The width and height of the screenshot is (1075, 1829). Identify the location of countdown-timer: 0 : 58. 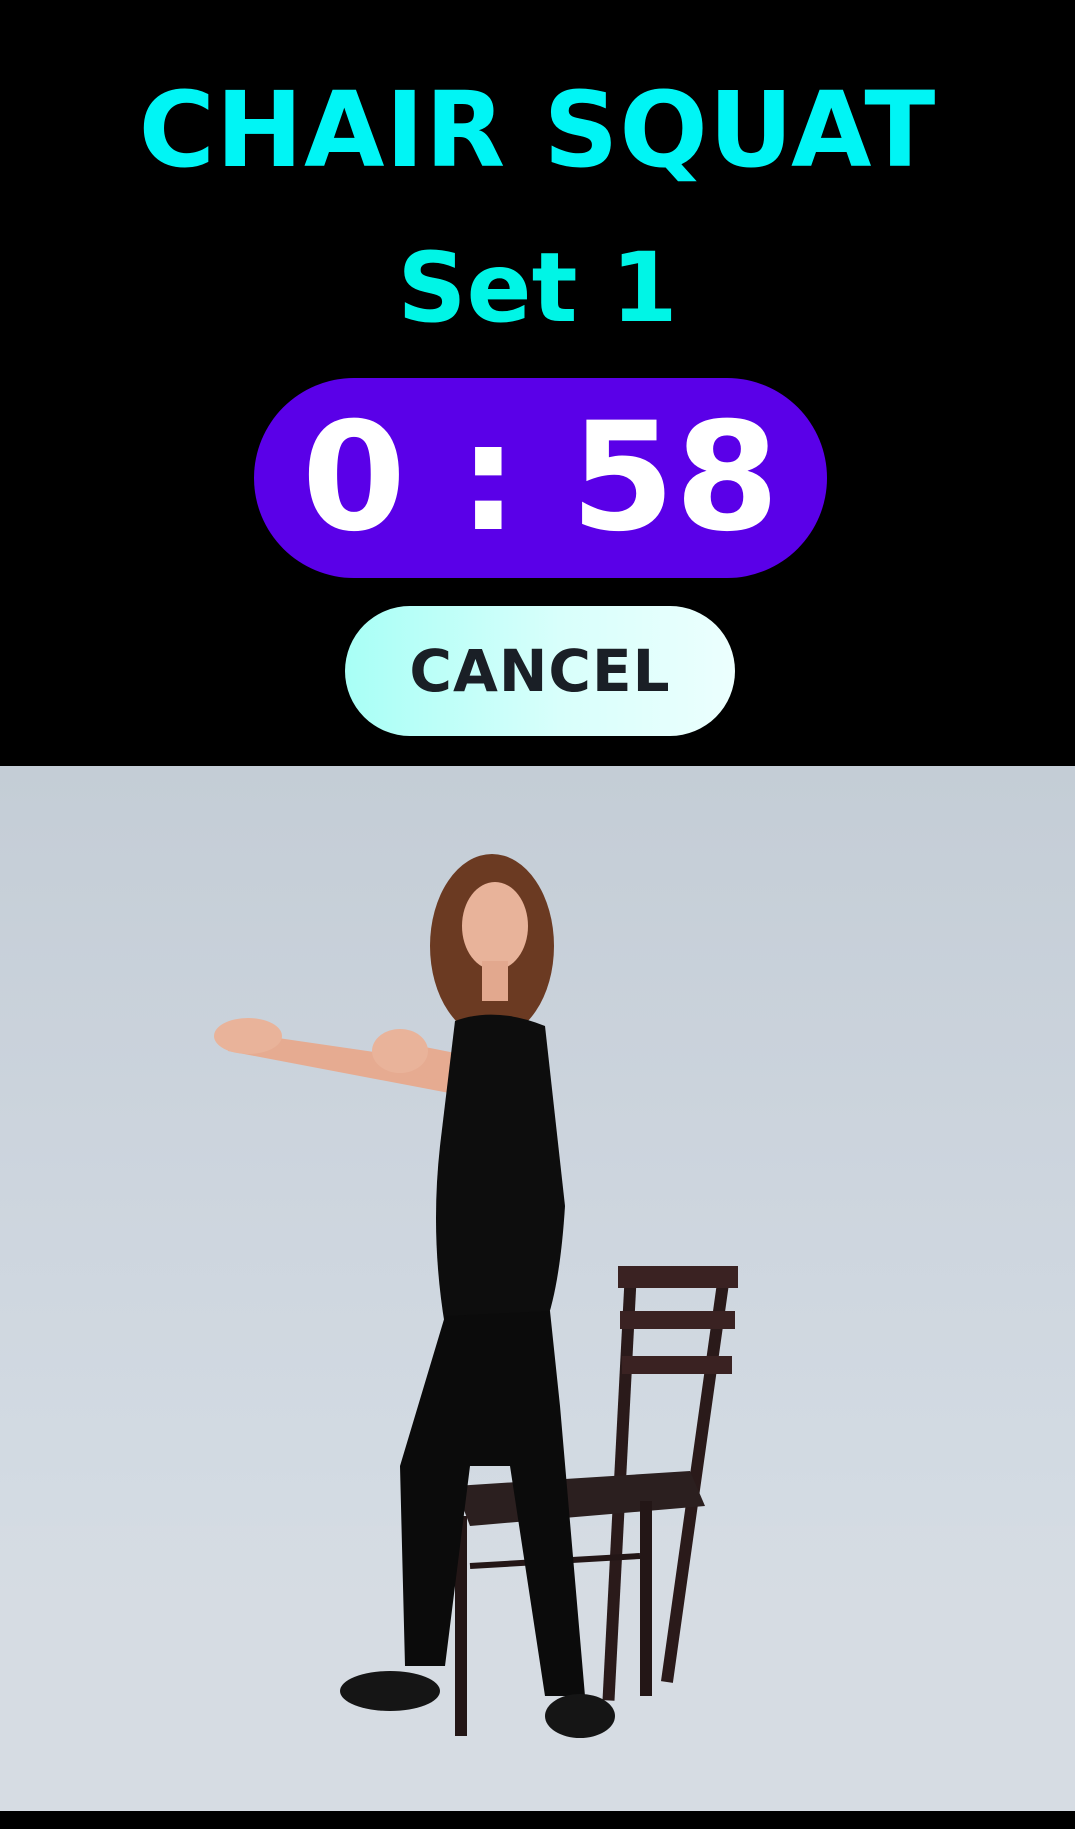
(540, 478).